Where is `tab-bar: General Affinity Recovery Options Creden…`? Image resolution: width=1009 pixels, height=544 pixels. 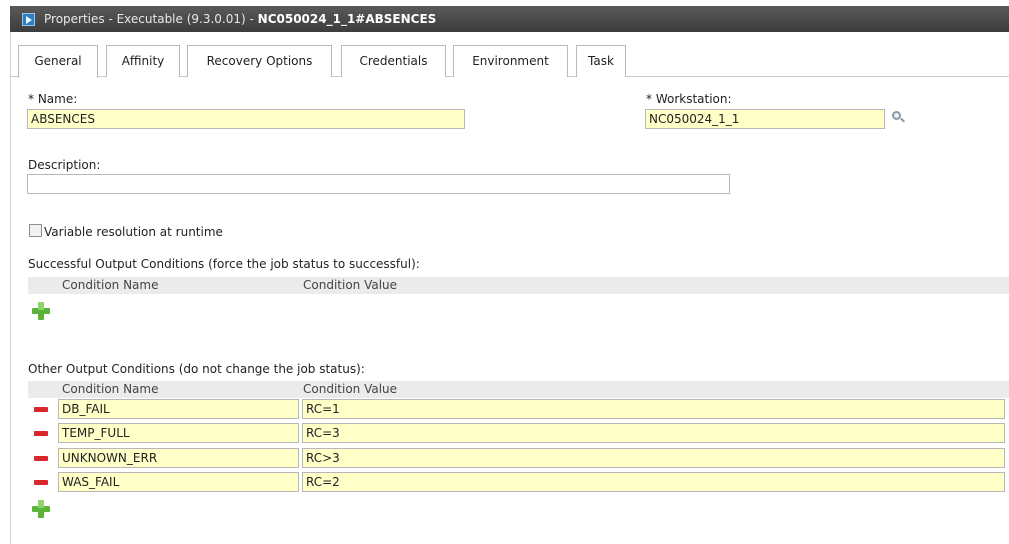 tab-bar: General Affinity Recovery Options Creden… is located at coordinates (509, 55).